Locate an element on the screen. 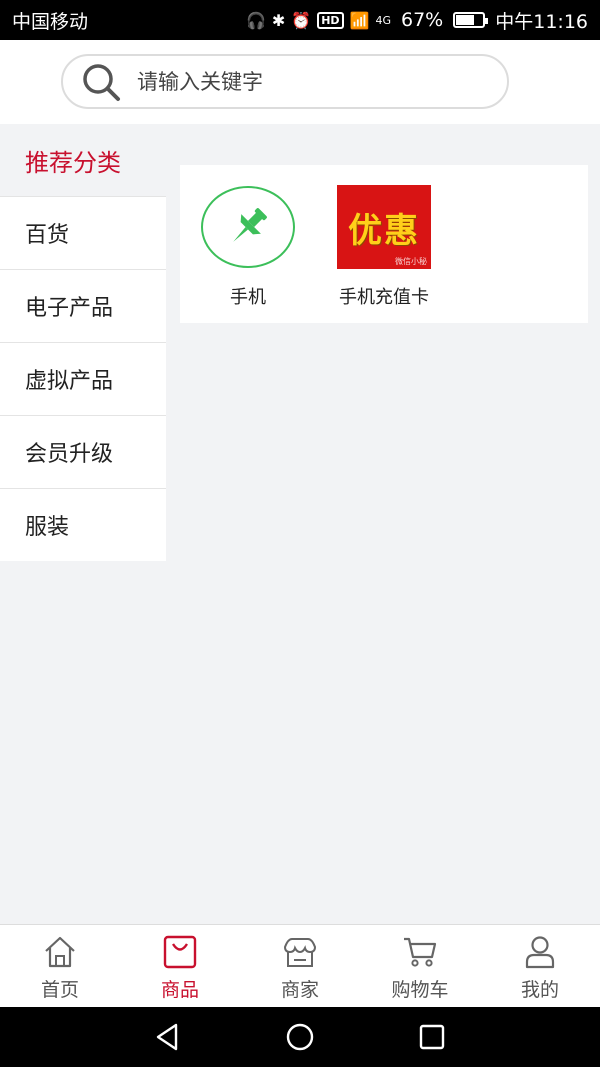 The width and height of the screenshot is (600, 1067). battery-icon is located at coordinates (471, 20).